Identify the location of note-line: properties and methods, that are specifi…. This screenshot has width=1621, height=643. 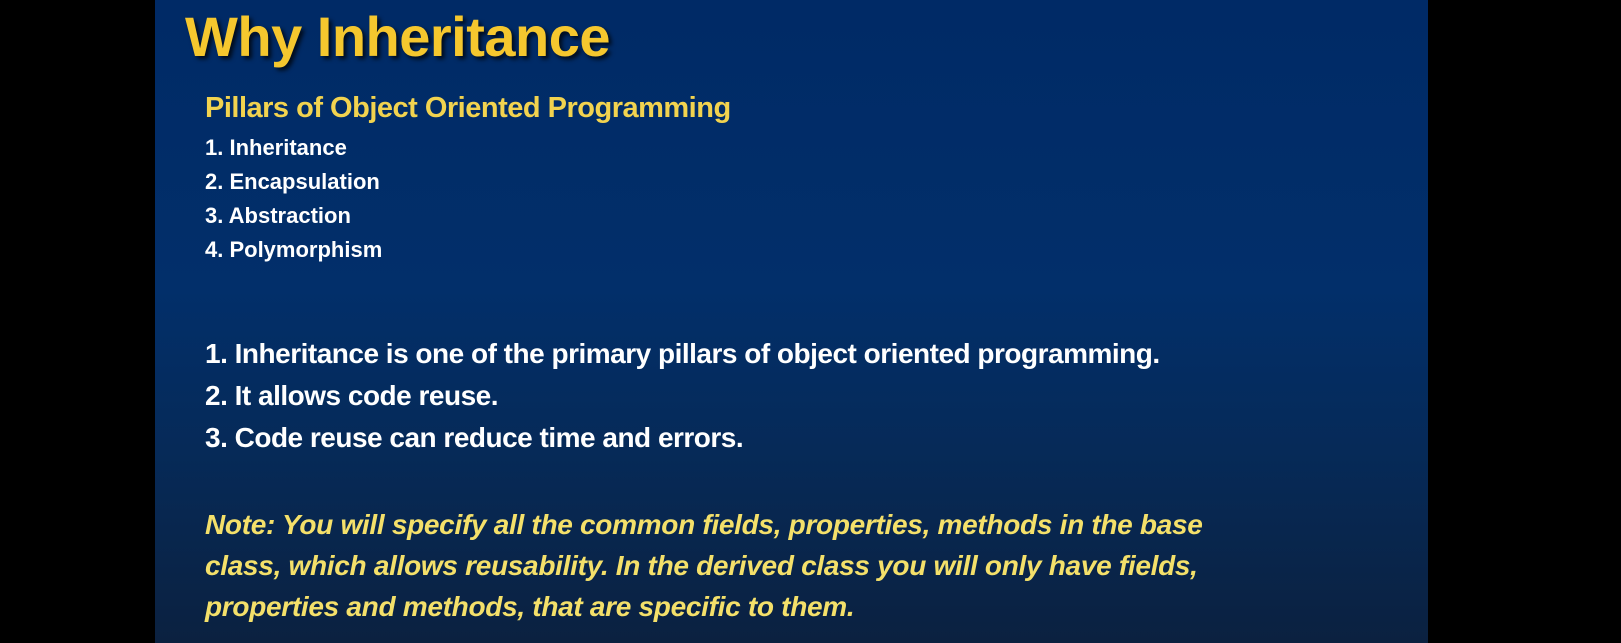
(530, 606).